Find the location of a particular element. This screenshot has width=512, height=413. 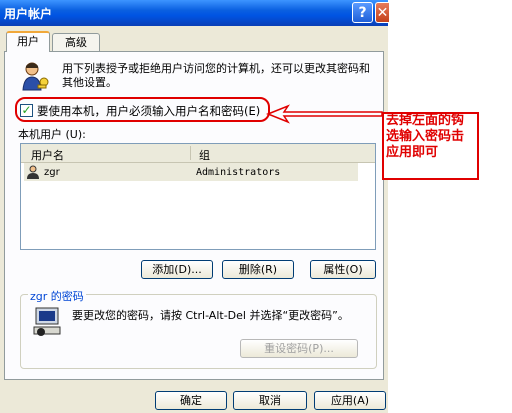

user-list-header is located at coordinates (198, 153).